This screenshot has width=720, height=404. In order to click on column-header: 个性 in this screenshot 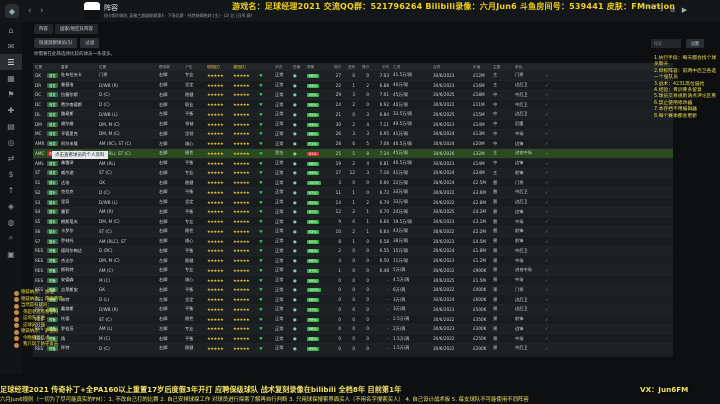, I will do `click(194, 67)`.